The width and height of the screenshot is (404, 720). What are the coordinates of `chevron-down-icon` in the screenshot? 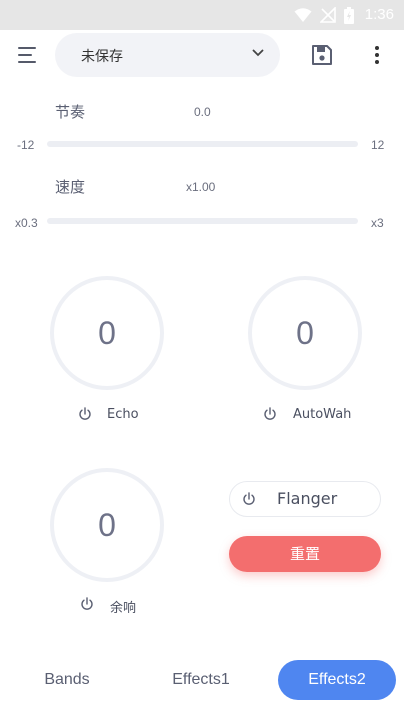 It's located at (258, 53).